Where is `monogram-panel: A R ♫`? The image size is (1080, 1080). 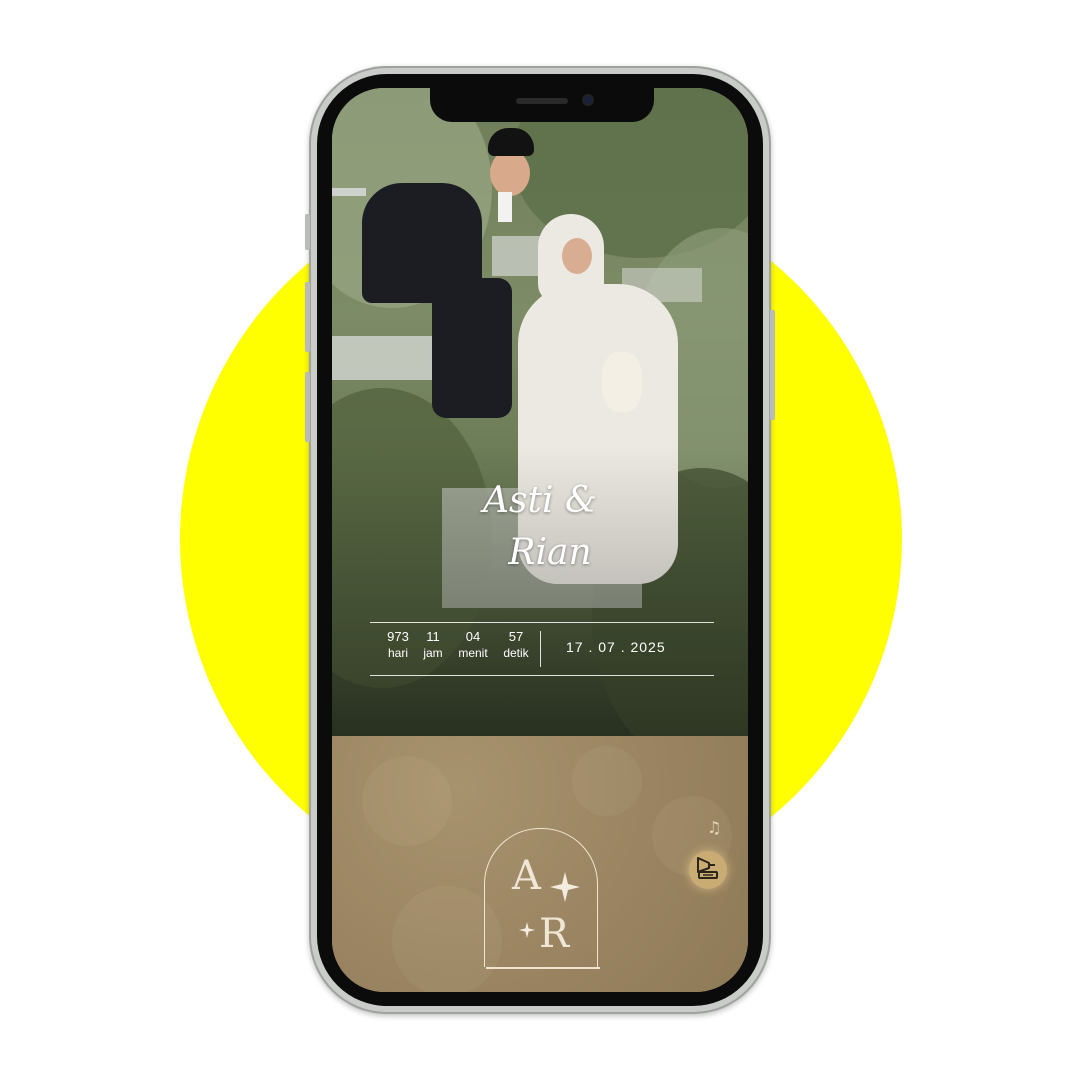 monogram-panel: A R ♫ is located at coordinates (540, 864).